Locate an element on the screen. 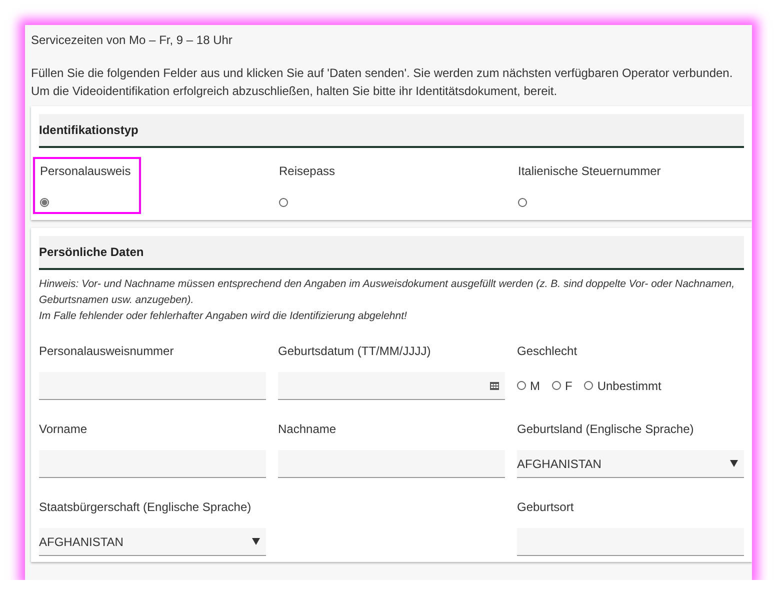 This screenshot has width=778, height=605. field-label: Personalausweisnummer is located at coordinates (107, 351).